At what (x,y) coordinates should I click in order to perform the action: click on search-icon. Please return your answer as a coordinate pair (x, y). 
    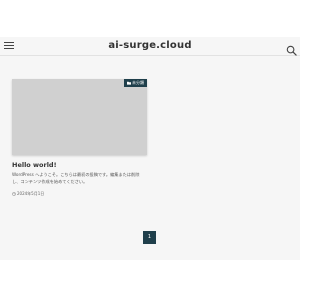
    Looking at the image, I should click on (291, 48).